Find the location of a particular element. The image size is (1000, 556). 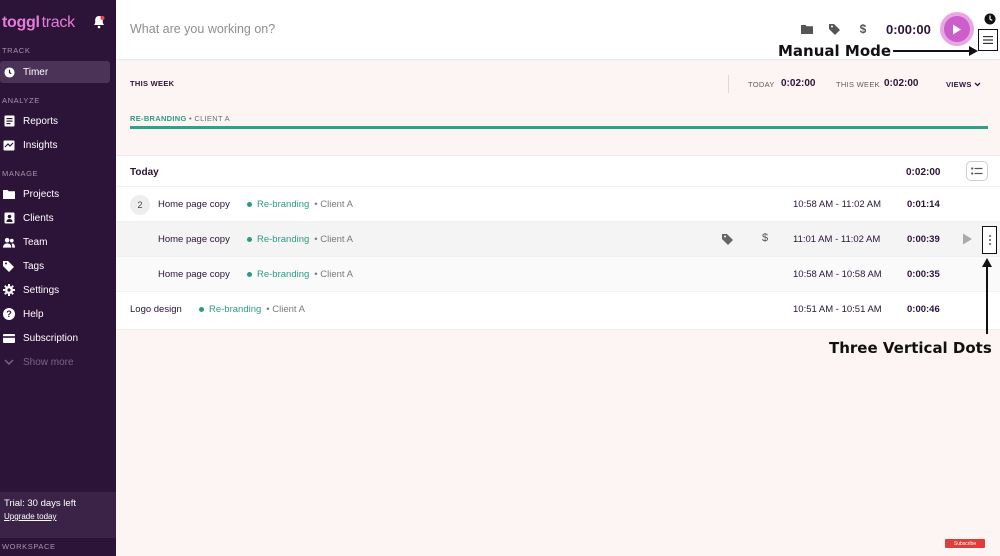

sidebar-item-show-more: Show more is located at coordinates (55, 362).